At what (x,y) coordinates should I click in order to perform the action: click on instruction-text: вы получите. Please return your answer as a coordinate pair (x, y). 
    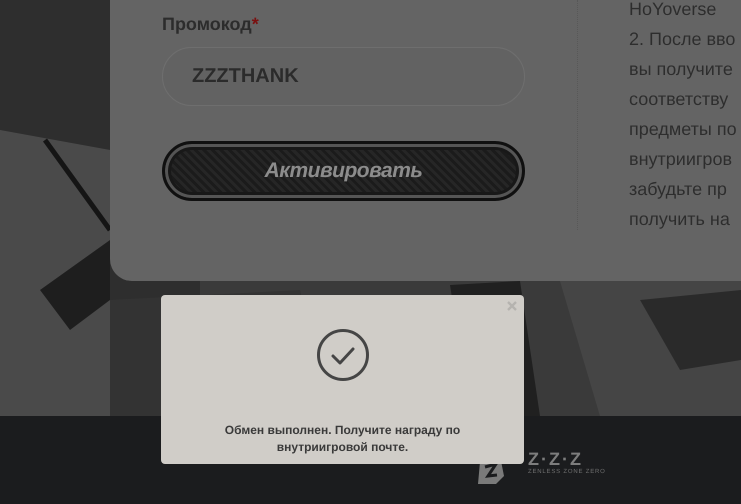
    Looking at the image, I should click on (681, 69).